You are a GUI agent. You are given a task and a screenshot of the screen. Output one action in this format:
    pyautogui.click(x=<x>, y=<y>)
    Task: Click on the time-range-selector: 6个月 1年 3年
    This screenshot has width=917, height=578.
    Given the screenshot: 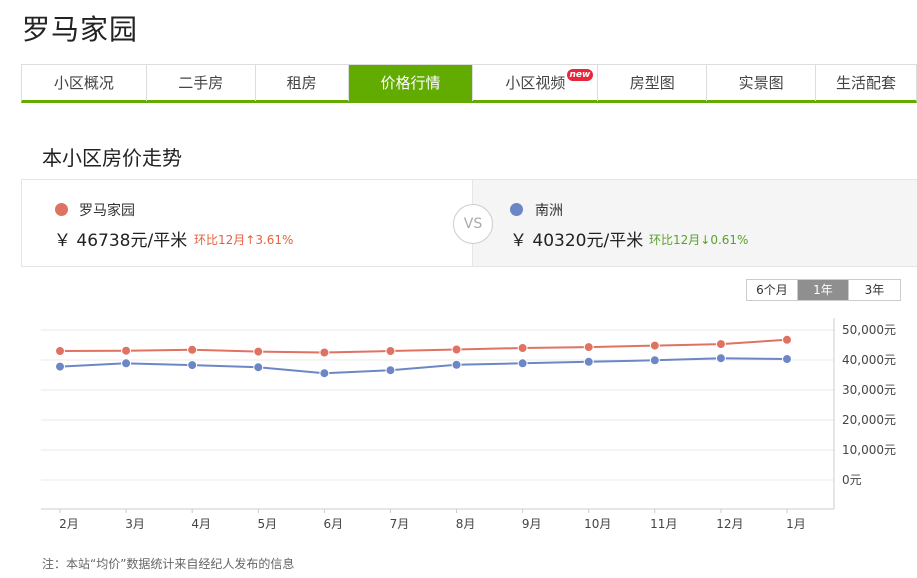 What is the action you would take?
    pyautogui.click(x=823, y=290)
    